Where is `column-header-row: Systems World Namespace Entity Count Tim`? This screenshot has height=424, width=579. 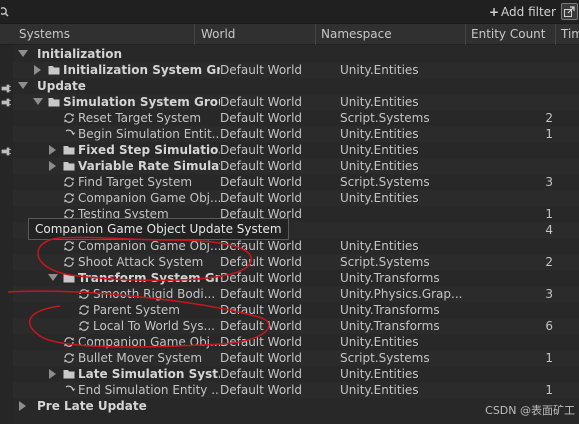
column-header-row: Systems World Namespace Entity Count Tim is located at coordinates (289, 34).